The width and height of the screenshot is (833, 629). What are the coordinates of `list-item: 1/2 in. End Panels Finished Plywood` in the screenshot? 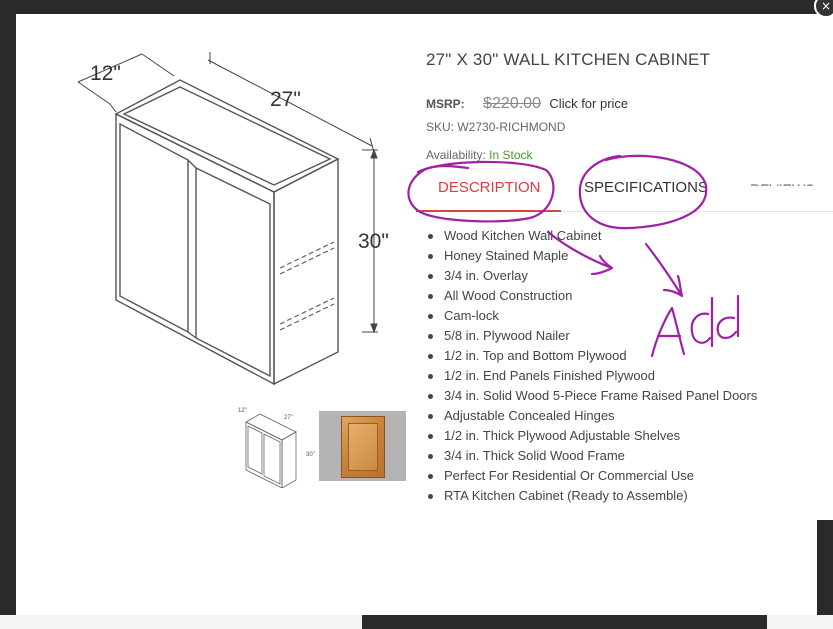 It's located at (590, 376).